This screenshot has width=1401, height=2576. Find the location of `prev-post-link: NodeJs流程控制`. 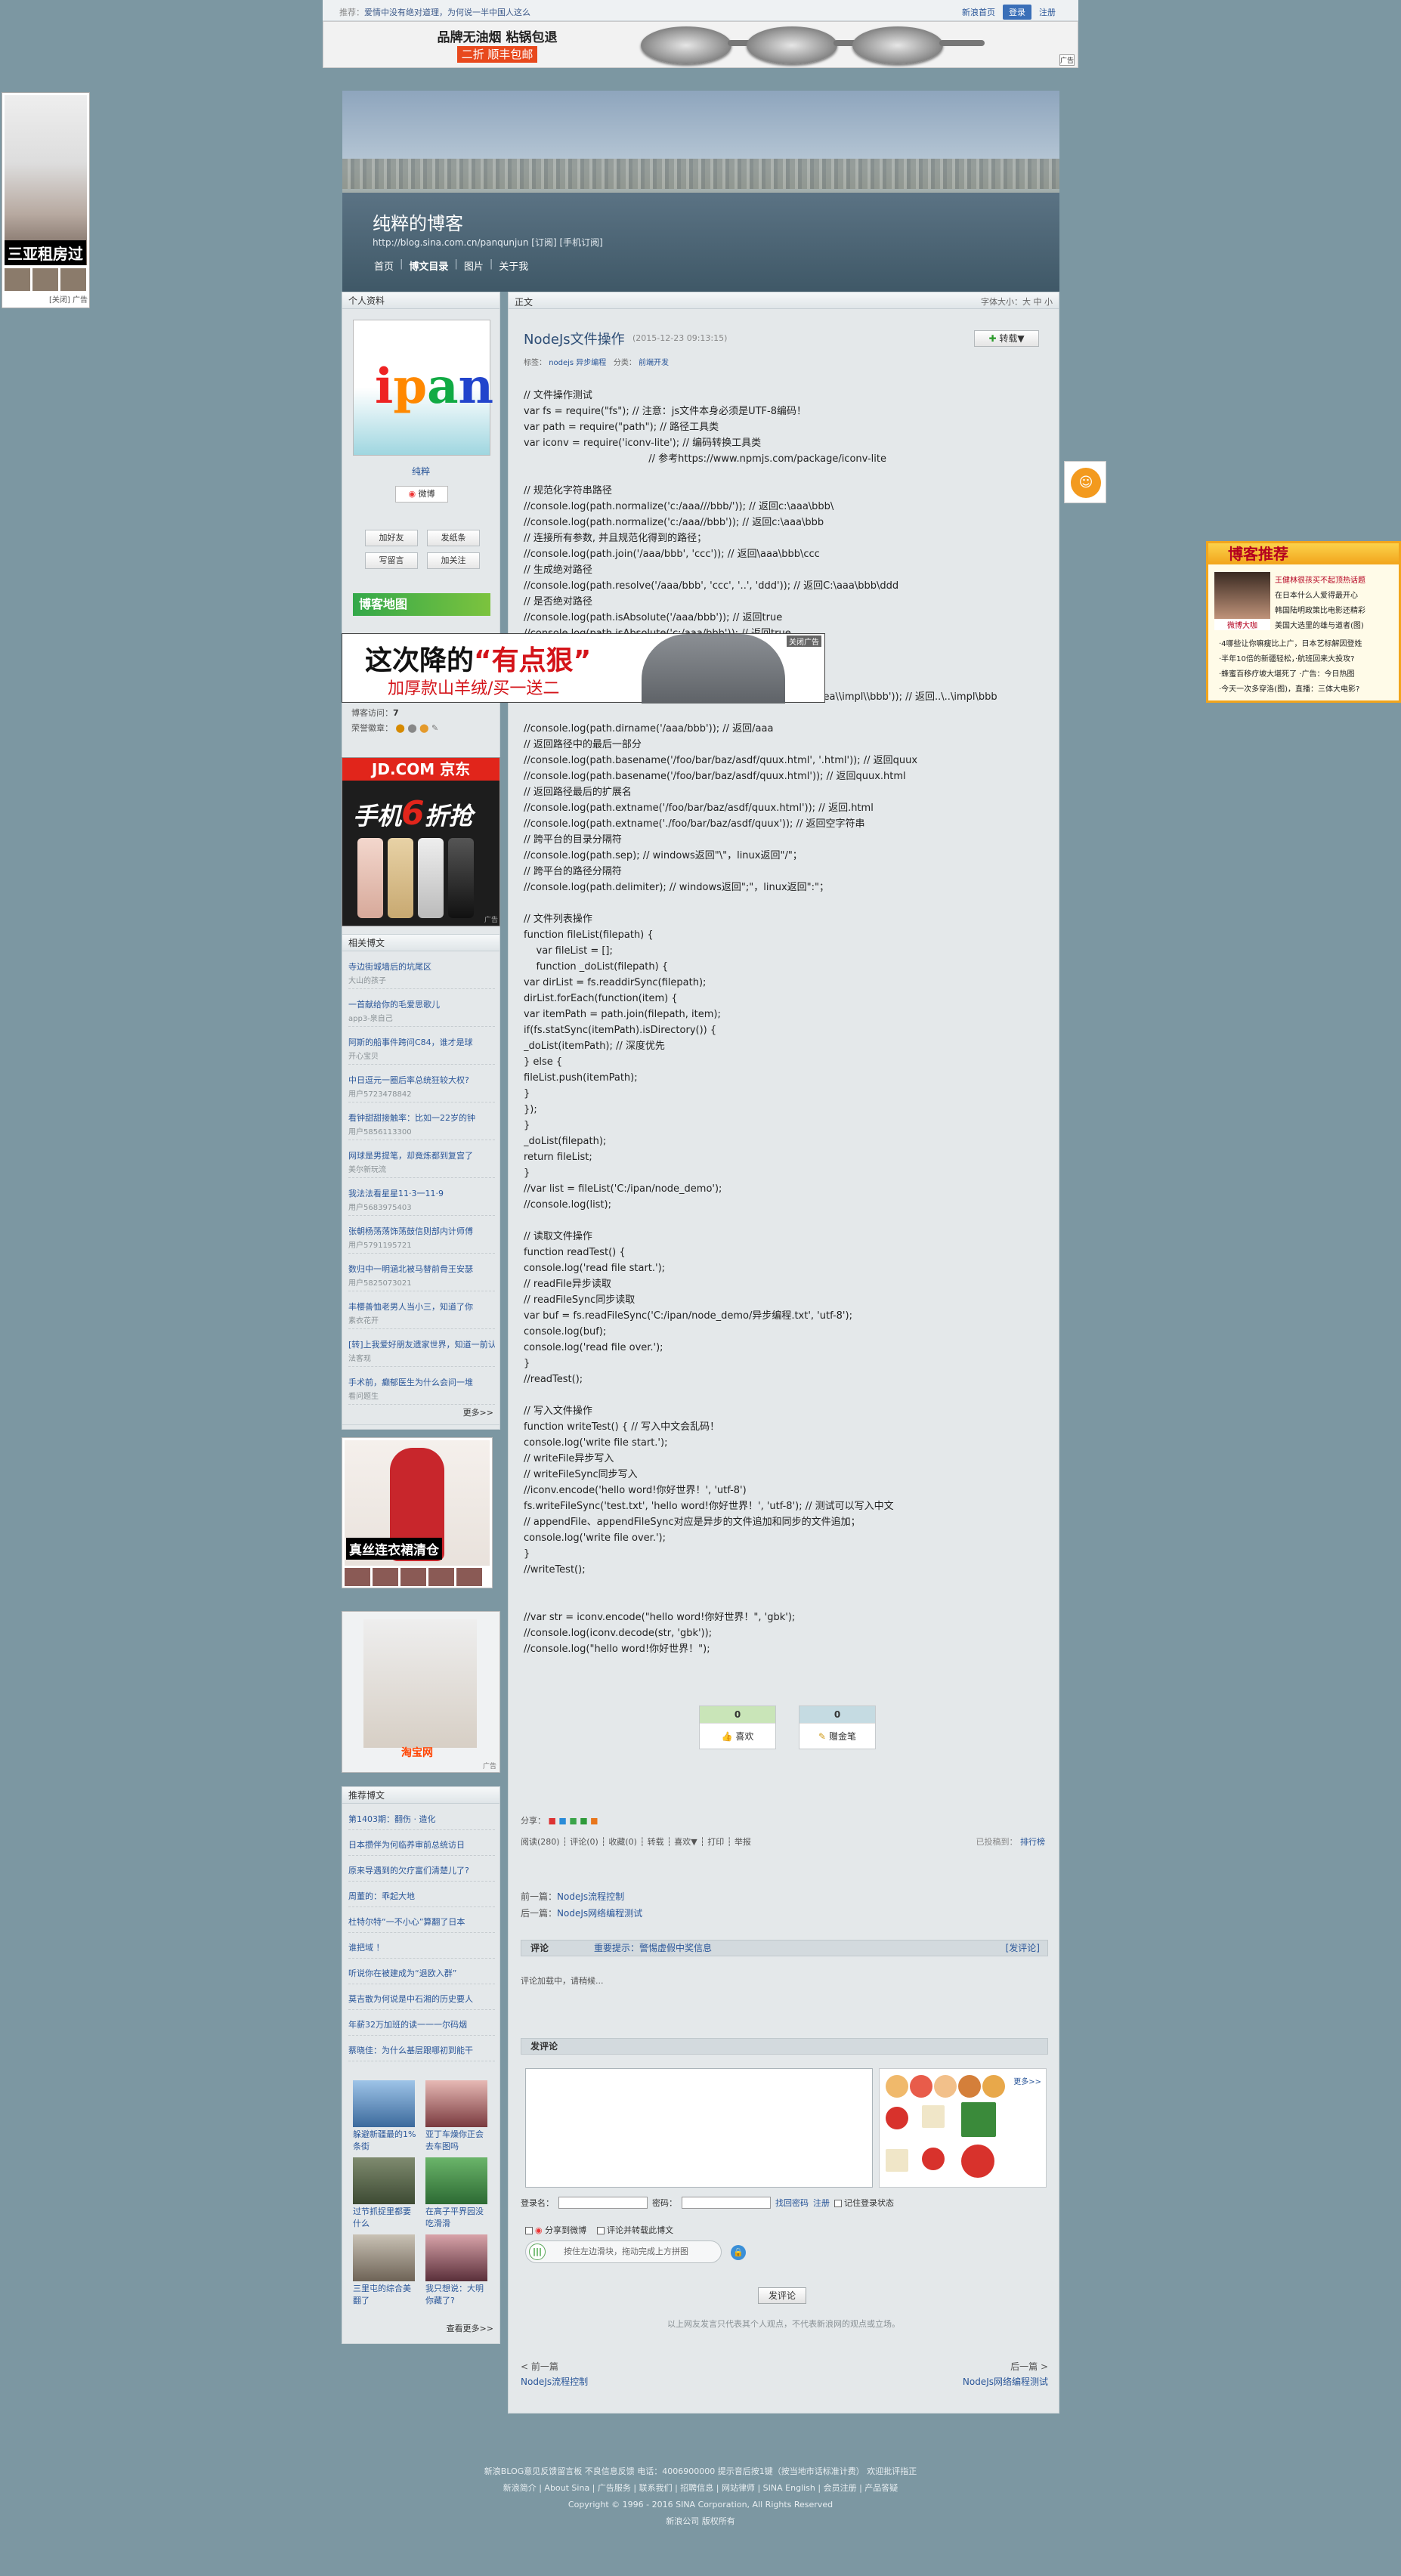

prev-post-link: NodeJs流程控制 is located at coordinates (590, 1896).